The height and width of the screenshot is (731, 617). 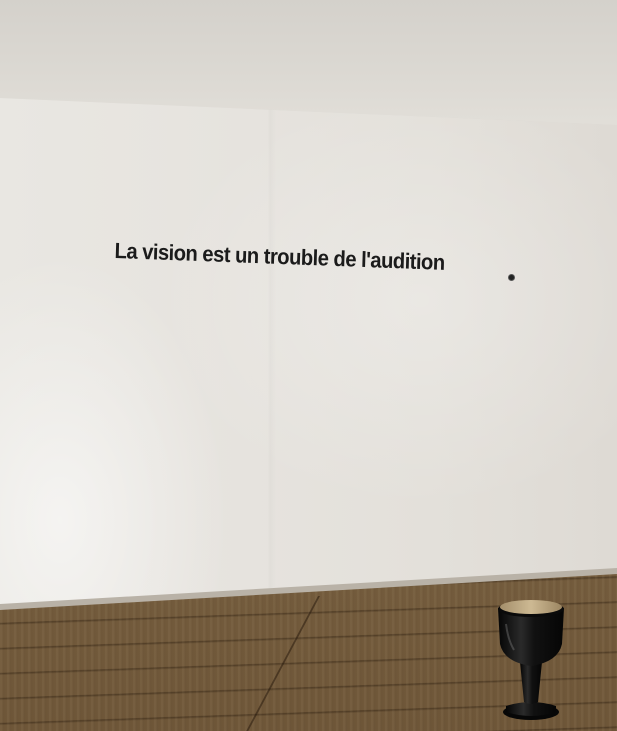 I want to click on stool-base, so click(x=531, y=709).